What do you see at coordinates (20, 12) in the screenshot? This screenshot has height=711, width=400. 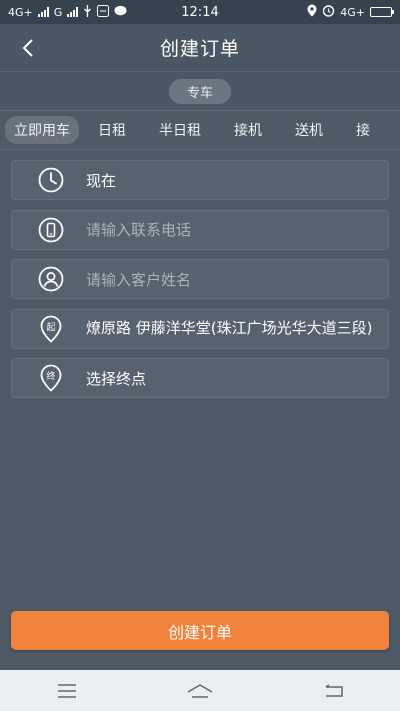 I see `network-type-1: 4G+` at bounding box center [20, 12].